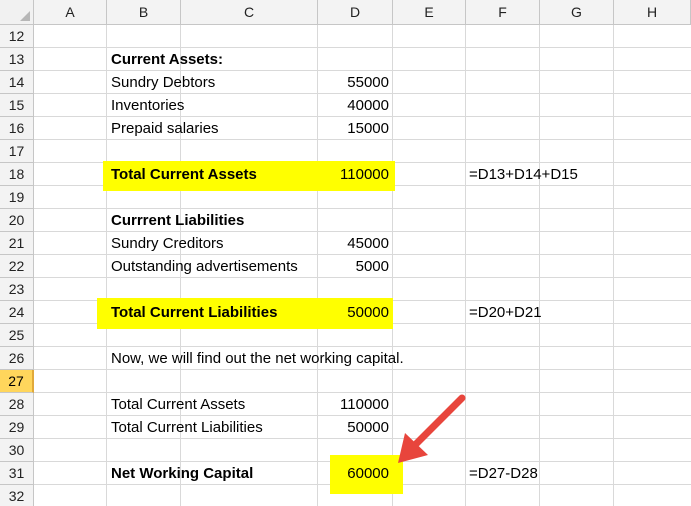 The width and height of the screenshot is (691, 506). What do you see at coordinates (17, 404) in the screenshot?
I see `row-header-28: 28` at bounding box center [17, 404].